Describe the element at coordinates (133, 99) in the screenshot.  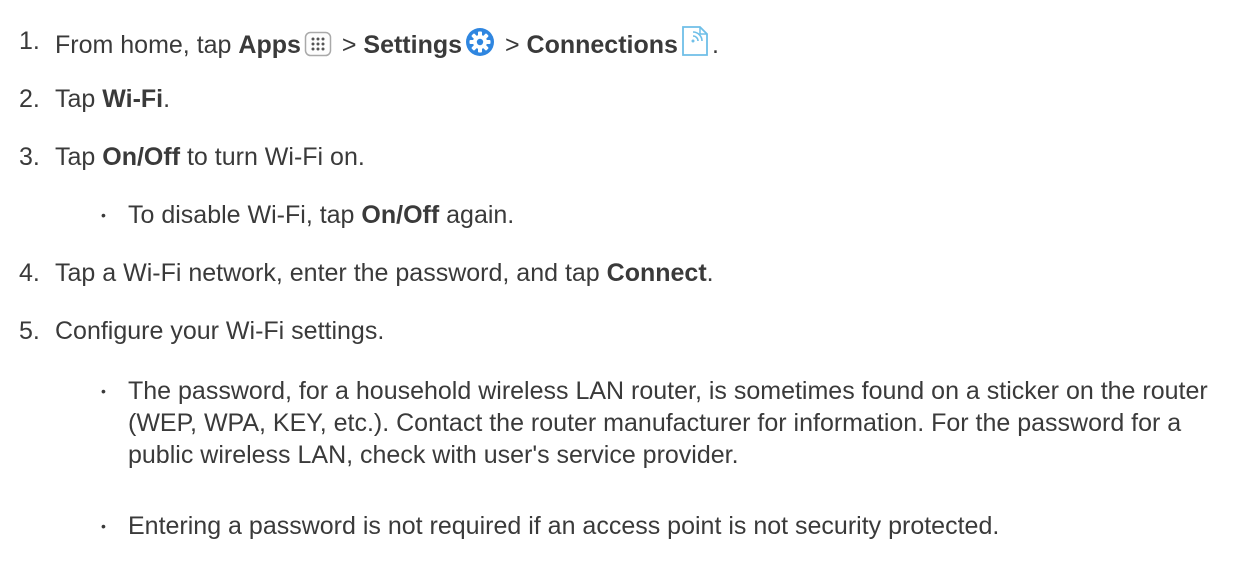
I see `wifi-label: Wi-Fi` at that location.